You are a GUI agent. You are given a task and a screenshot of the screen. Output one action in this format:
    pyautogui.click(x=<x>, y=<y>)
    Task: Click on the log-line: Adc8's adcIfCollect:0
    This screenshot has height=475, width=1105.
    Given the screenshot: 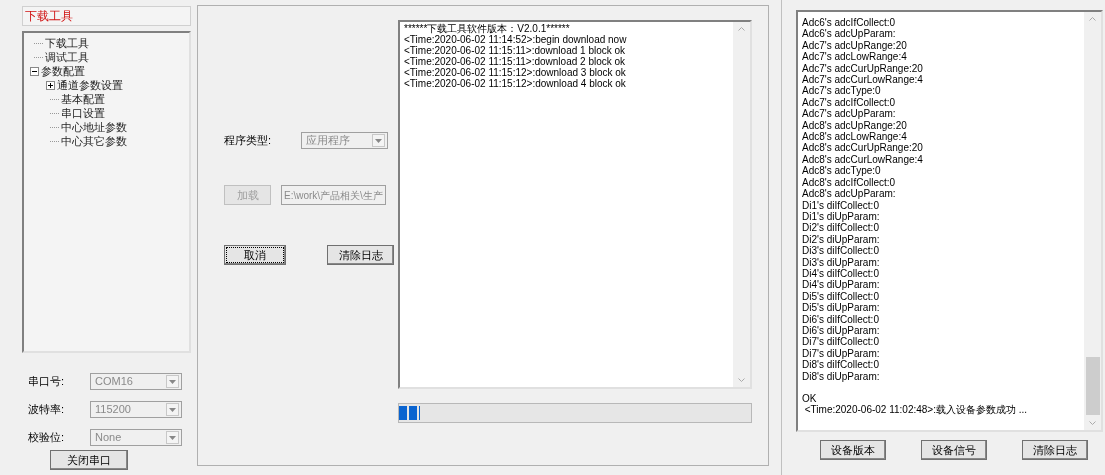 What is the action you would take?
    pyautogui.click(x=849, y=182)
    